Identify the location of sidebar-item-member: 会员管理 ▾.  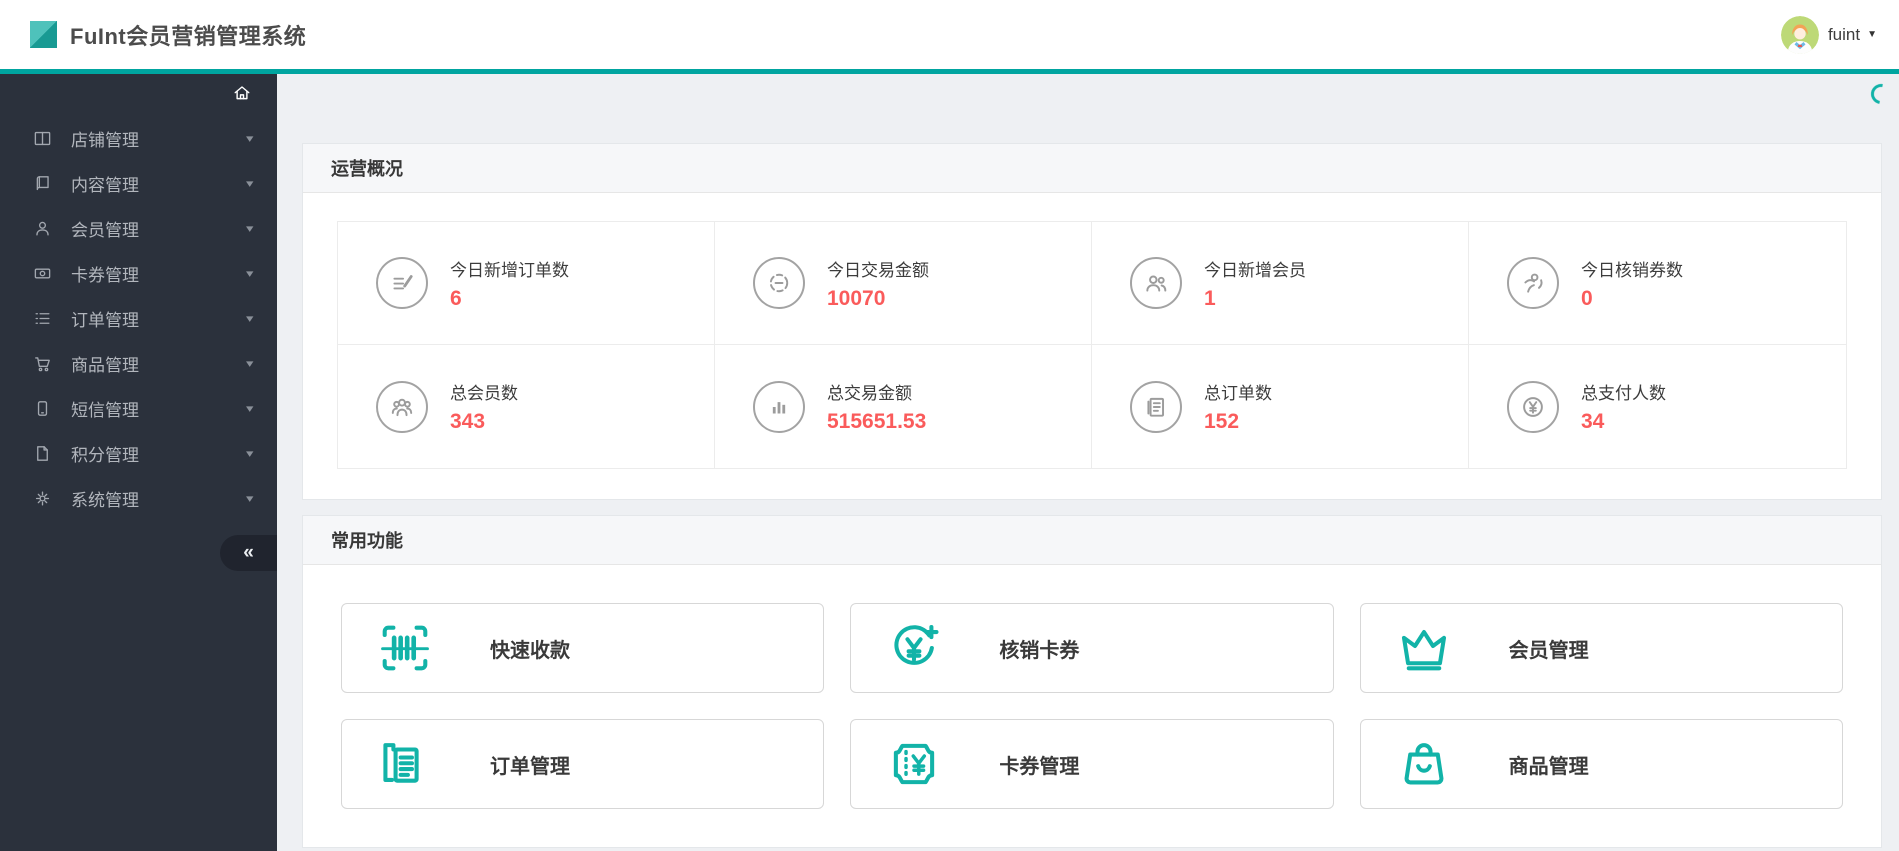
(138, 228).